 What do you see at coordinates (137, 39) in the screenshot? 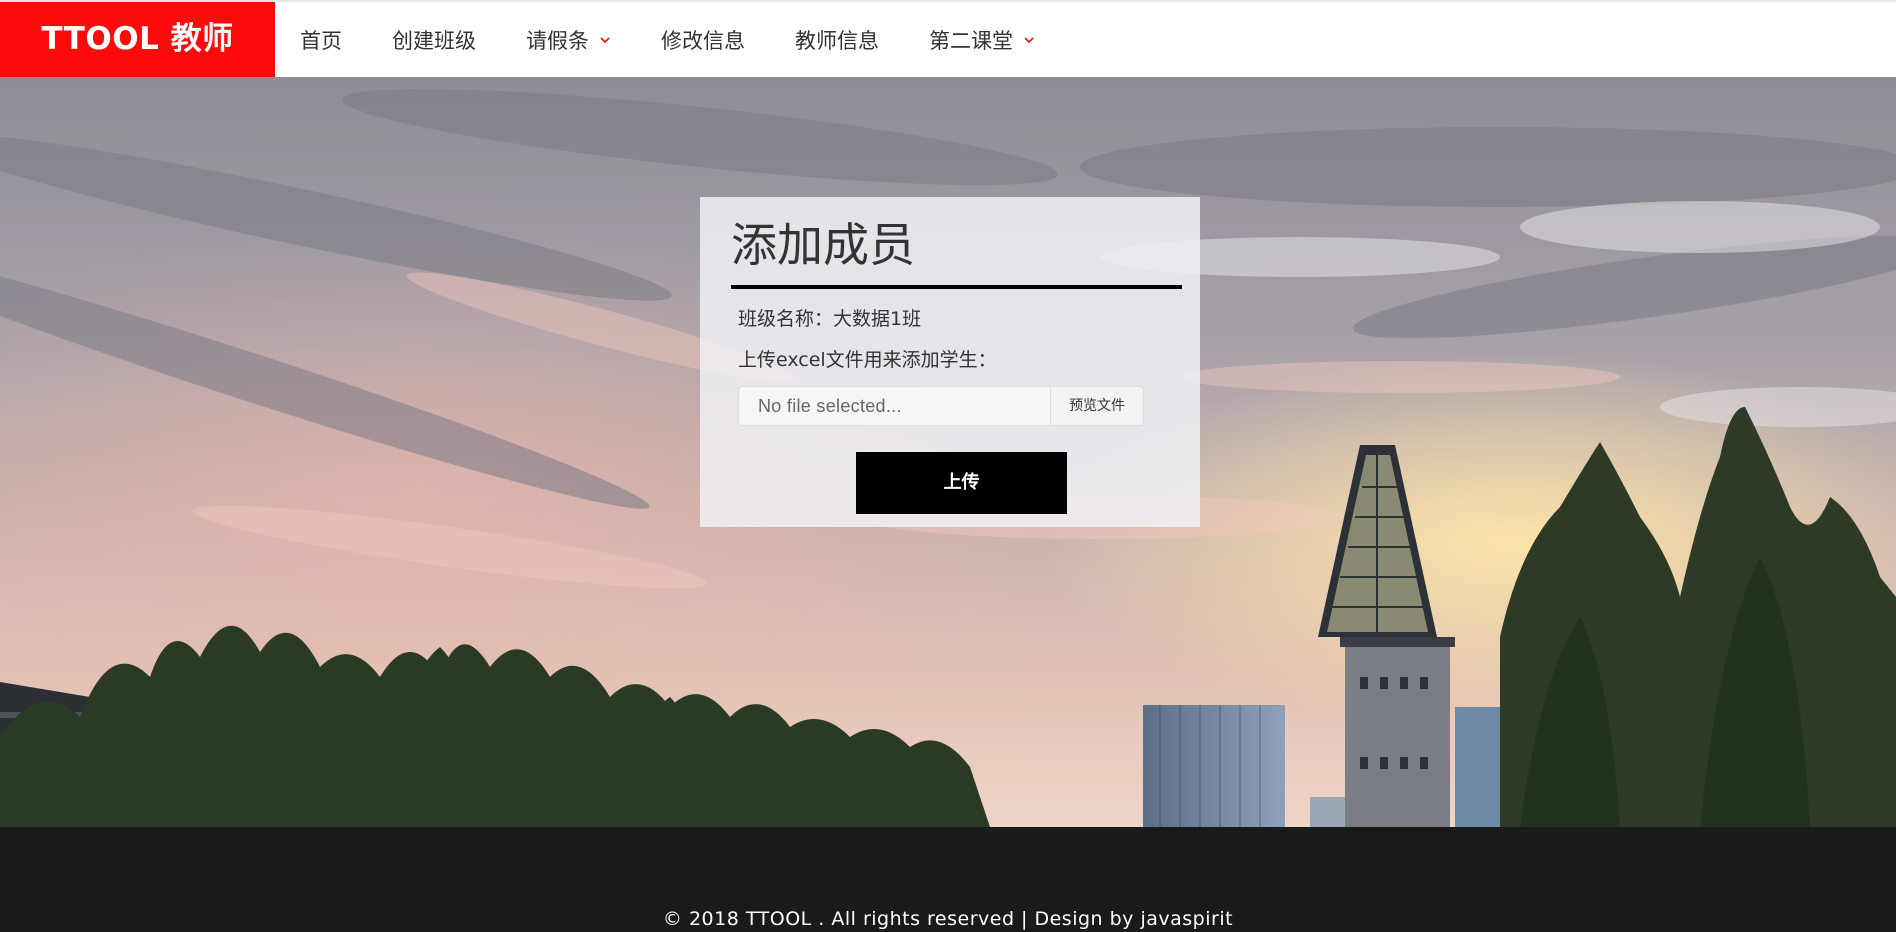
I see `brand-logo: TTOOL 教师` at bounding box center [137, 39].